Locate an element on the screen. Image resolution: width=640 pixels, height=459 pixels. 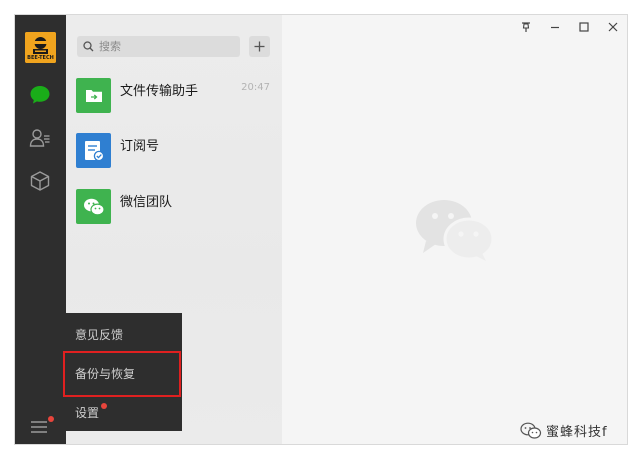
pin-icon is located at coordinates (526, 27).